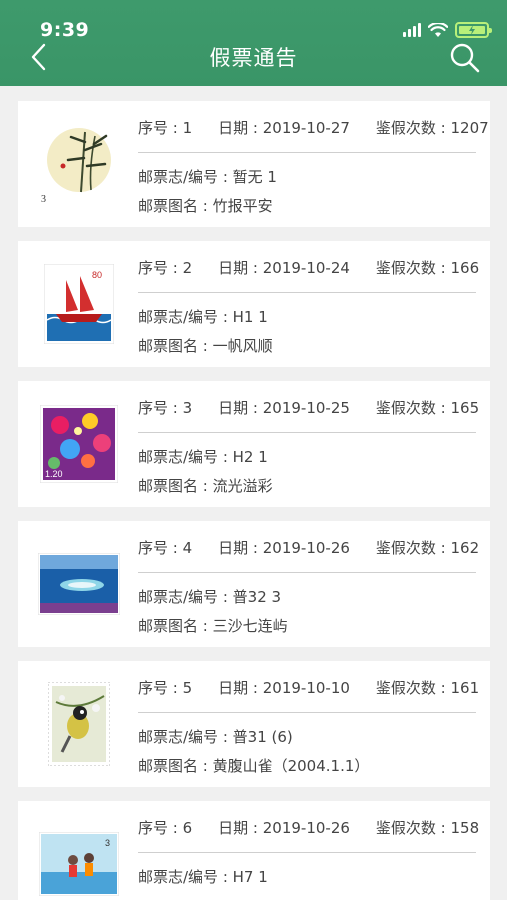  What do you see at coordinates (473, 30) in the screenshot?
I see `battery-icon` at bounding box center [473, 30].